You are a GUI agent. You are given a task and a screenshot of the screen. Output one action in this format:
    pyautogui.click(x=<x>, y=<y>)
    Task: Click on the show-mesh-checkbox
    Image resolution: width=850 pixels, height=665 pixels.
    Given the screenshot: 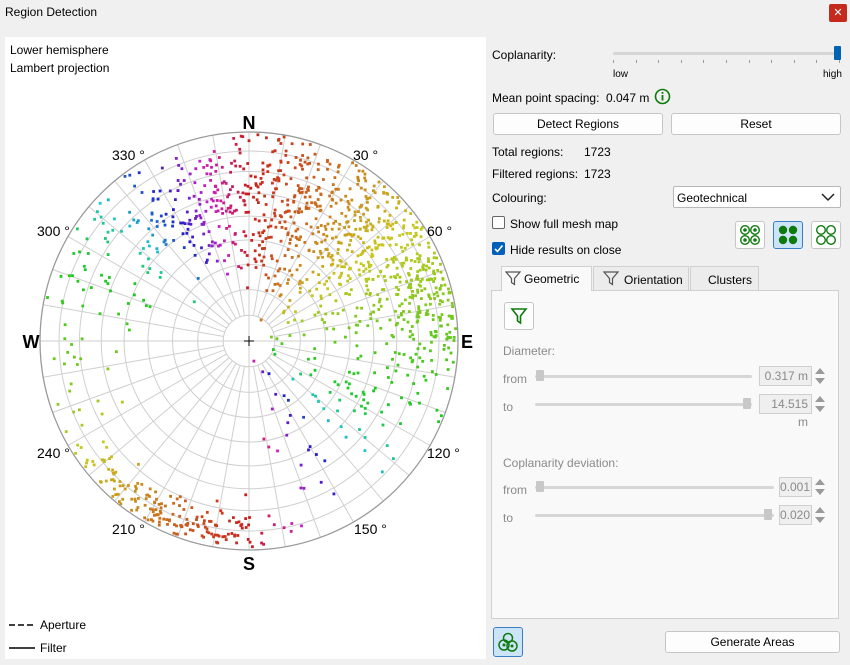 What is the action you would take?
    pyautogui.click(x=498, y=222)
    